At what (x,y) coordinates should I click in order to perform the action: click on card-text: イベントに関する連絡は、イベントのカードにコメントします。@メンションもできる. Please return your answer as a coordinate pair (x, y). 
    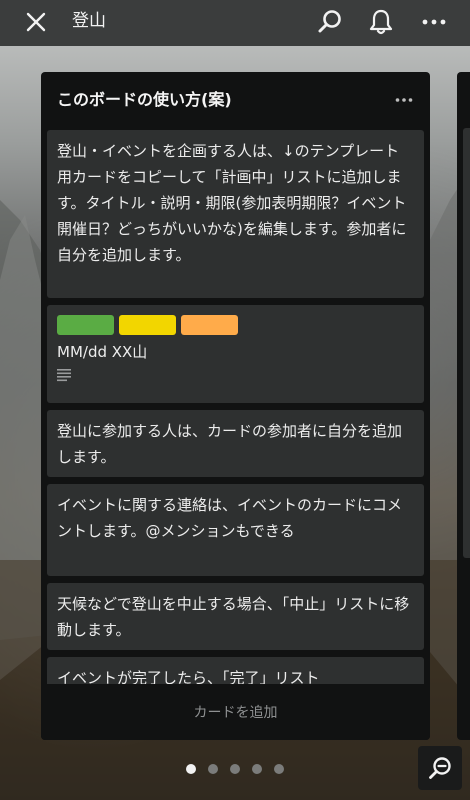
    Looking at the image, I should click on (230, 518).